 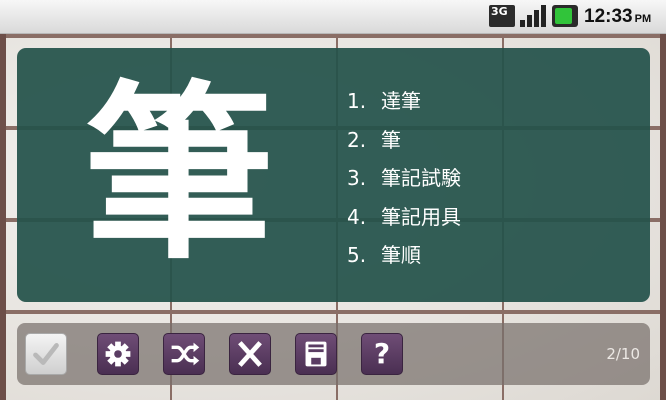 I want to click on bottom-toolbar: ? 2/10, so click(x=333, y=354).